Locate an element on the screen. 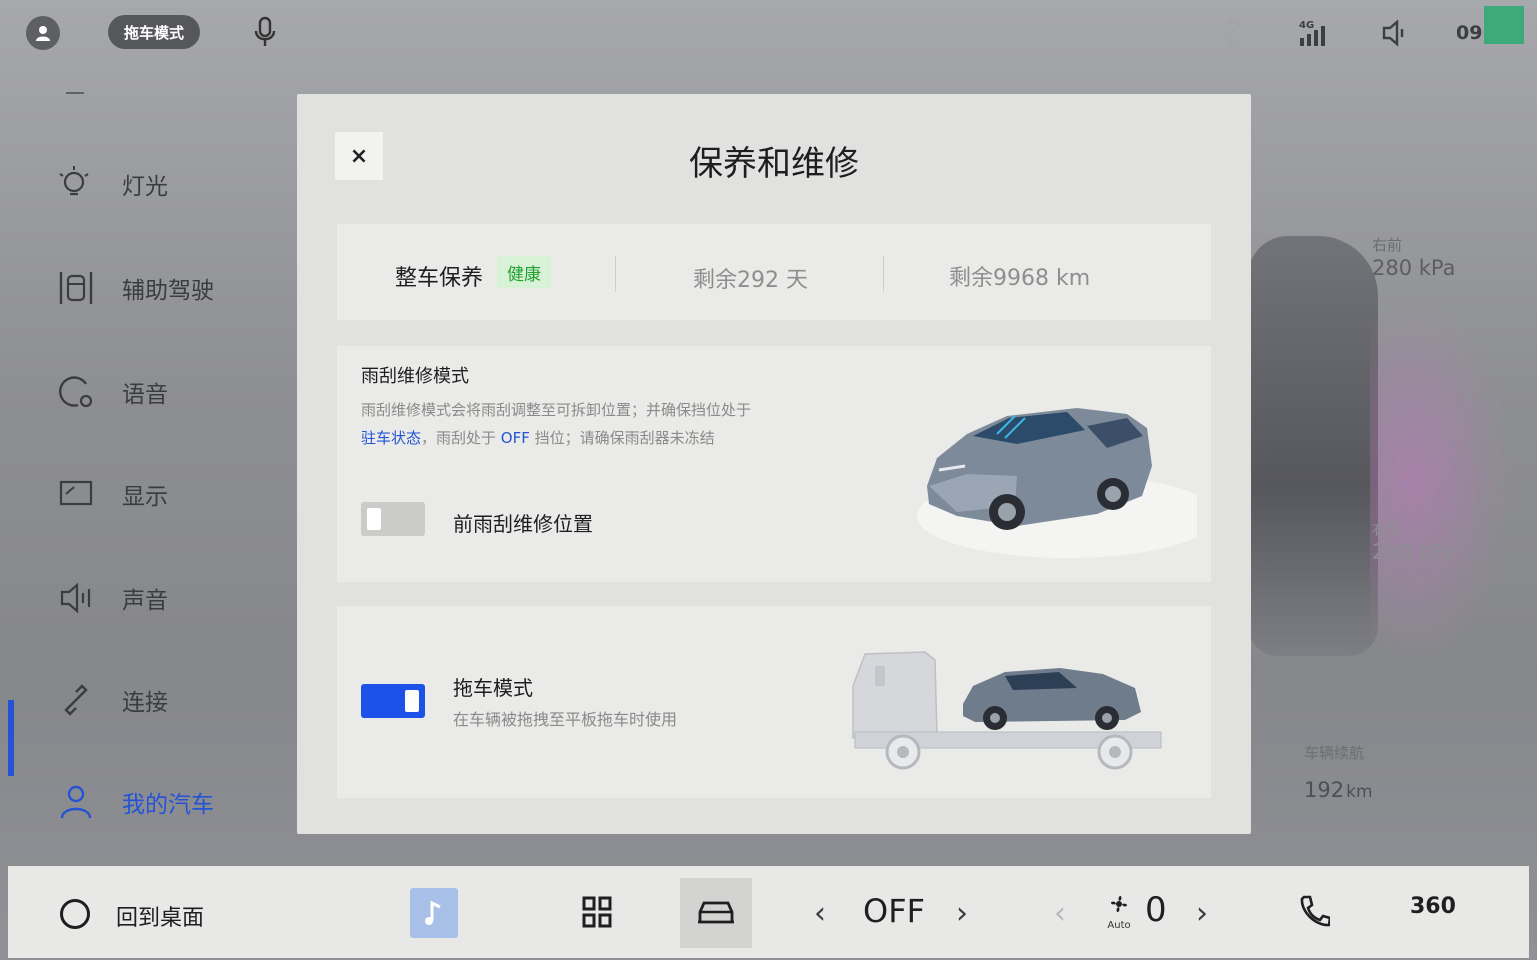 The height and width of the screenshot is (960, 1537). tow-mode-toggle is located at coordinates (393, 701).